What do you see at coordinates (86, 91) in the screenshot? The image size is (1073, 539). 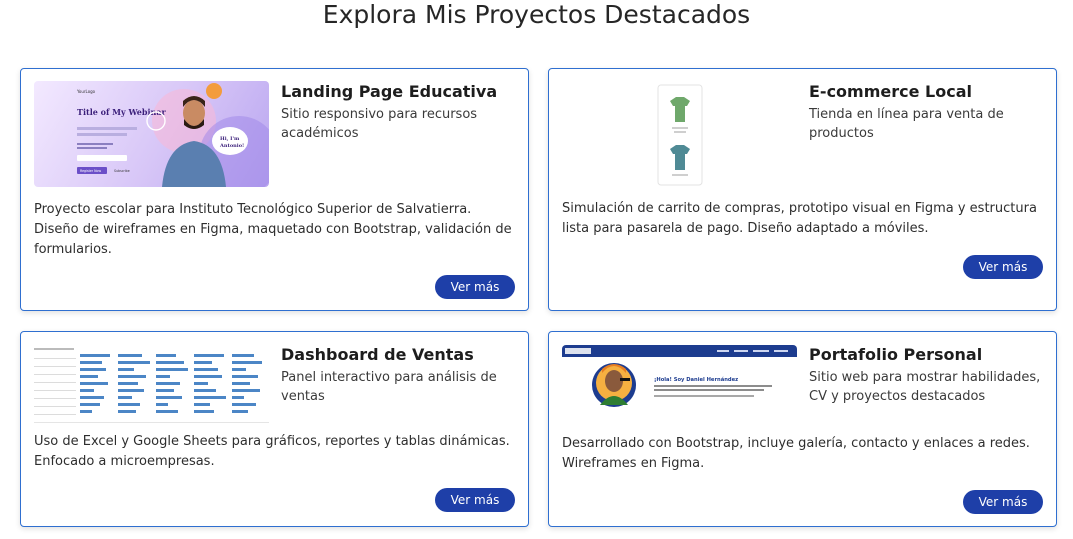 I see `thumb-brand: YourLogo` at bounding box center [86, 91].